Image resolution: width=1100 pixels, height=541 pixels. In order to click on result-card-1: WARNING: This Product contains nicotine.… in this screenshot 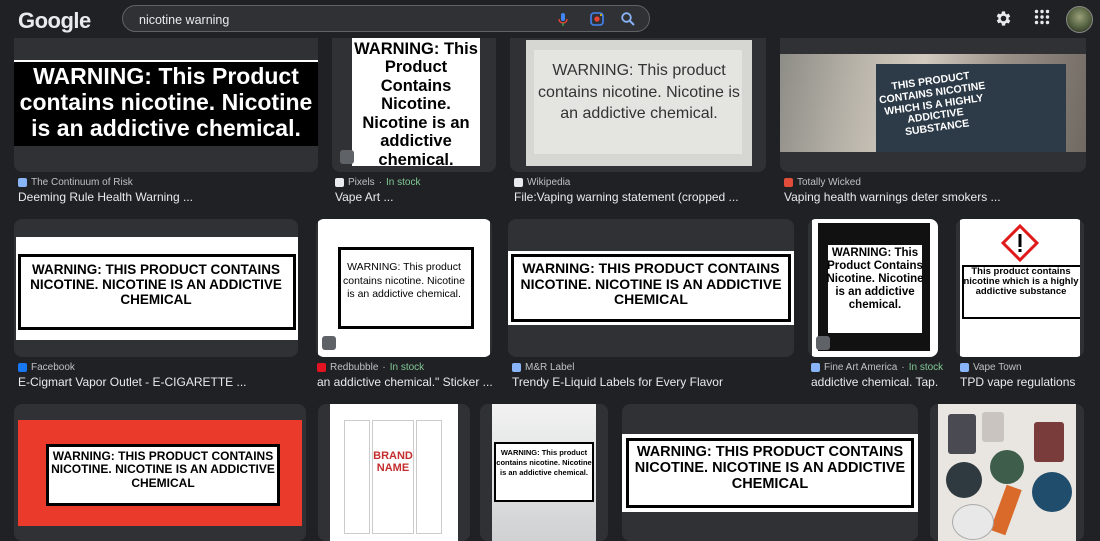, I will do `click(166, 101)`.